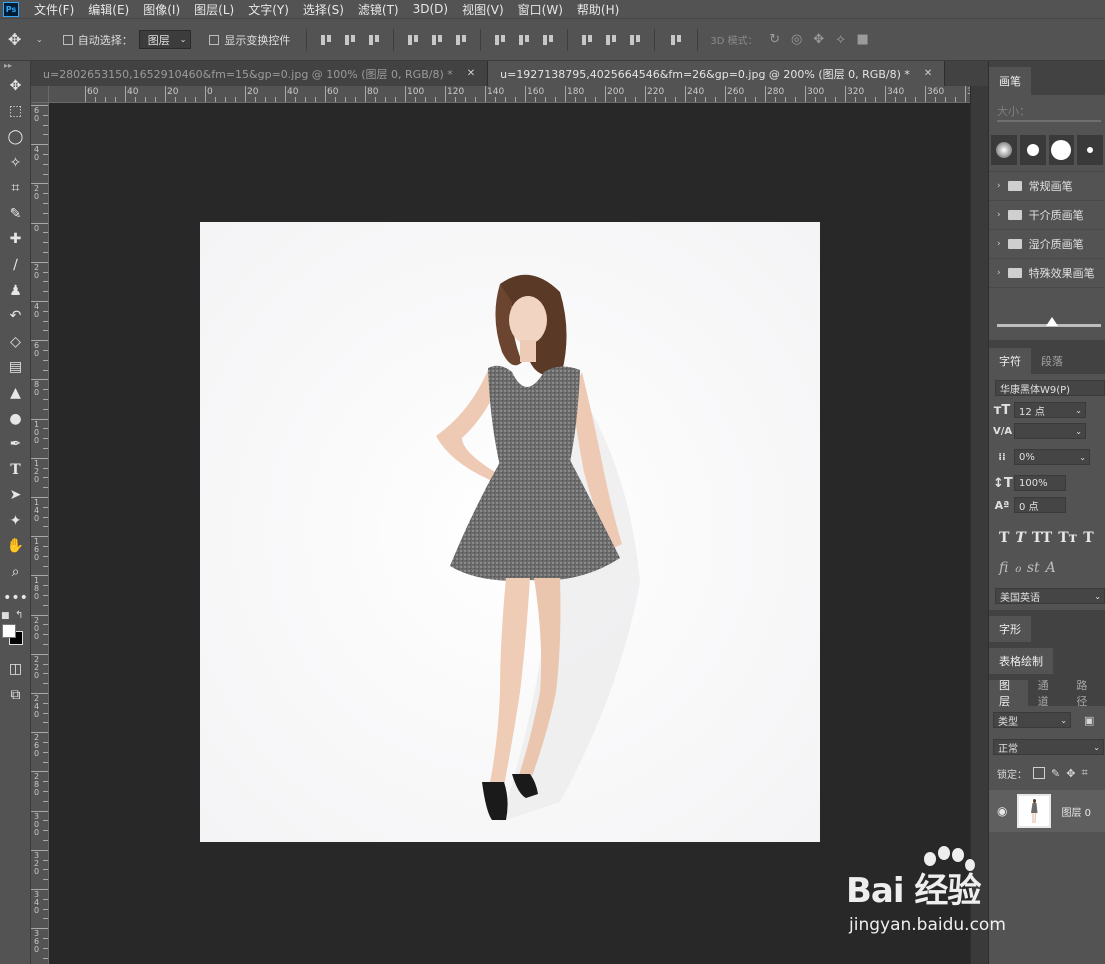  I want to click on brush-folder-wet: › 湿介质画笔, so click(1047, 244).